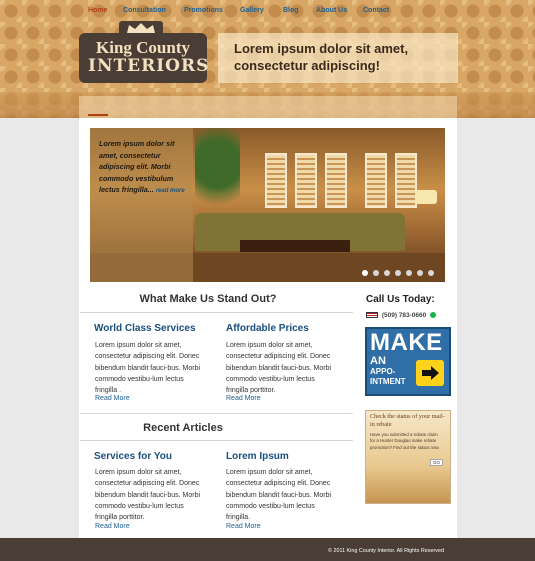  I want to click on us-flag-icon, so click(372, 315).